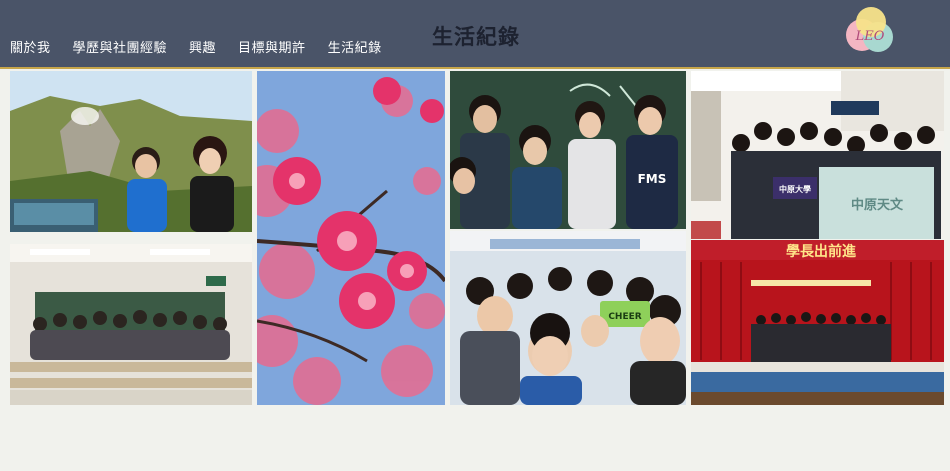  What do you see at coordinates (624, 317) in the screenshot?
I see `cheer-sign-text: CHEER` at bounding box center [624, 317].